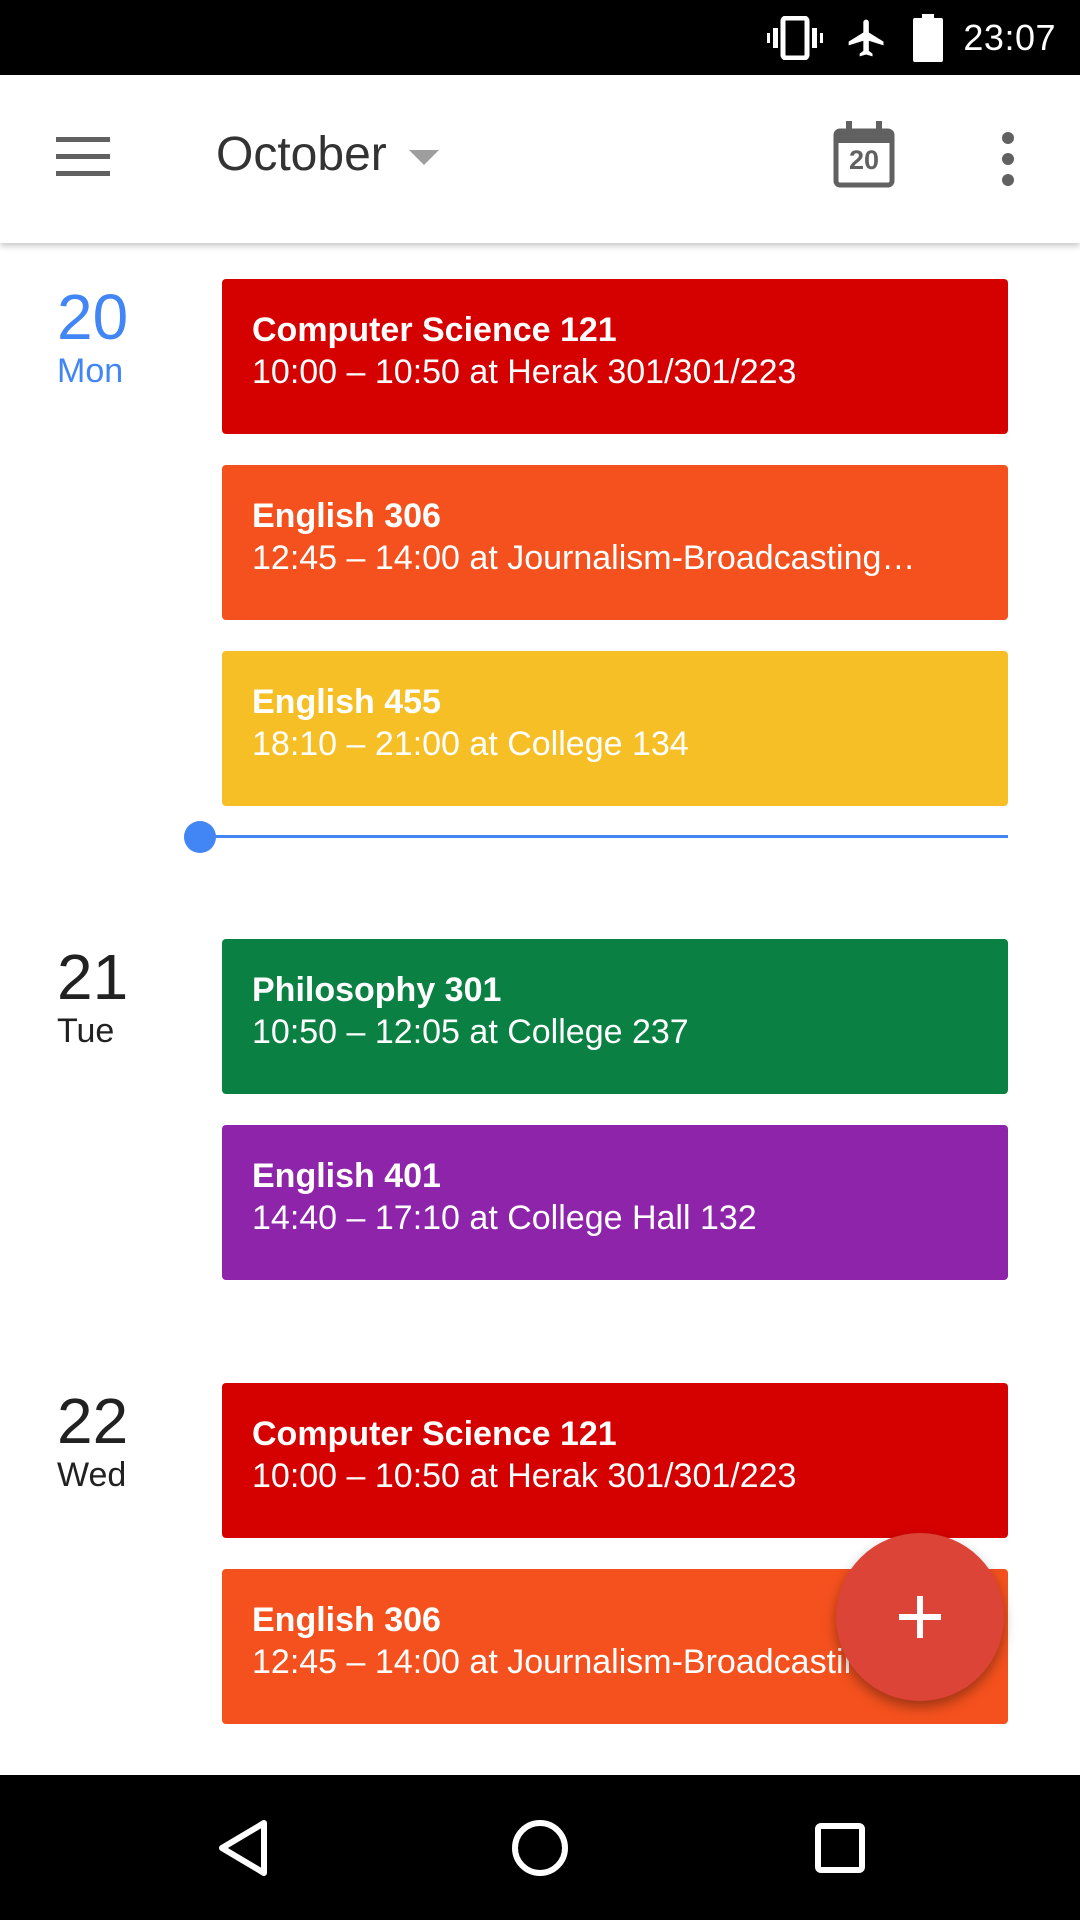 The width and height of the screenshot is (1080, 1920). What do you see at coordinates (346, 516) in the screenshot?
I see `event-title: English 306` at bounding box center [346, 516].